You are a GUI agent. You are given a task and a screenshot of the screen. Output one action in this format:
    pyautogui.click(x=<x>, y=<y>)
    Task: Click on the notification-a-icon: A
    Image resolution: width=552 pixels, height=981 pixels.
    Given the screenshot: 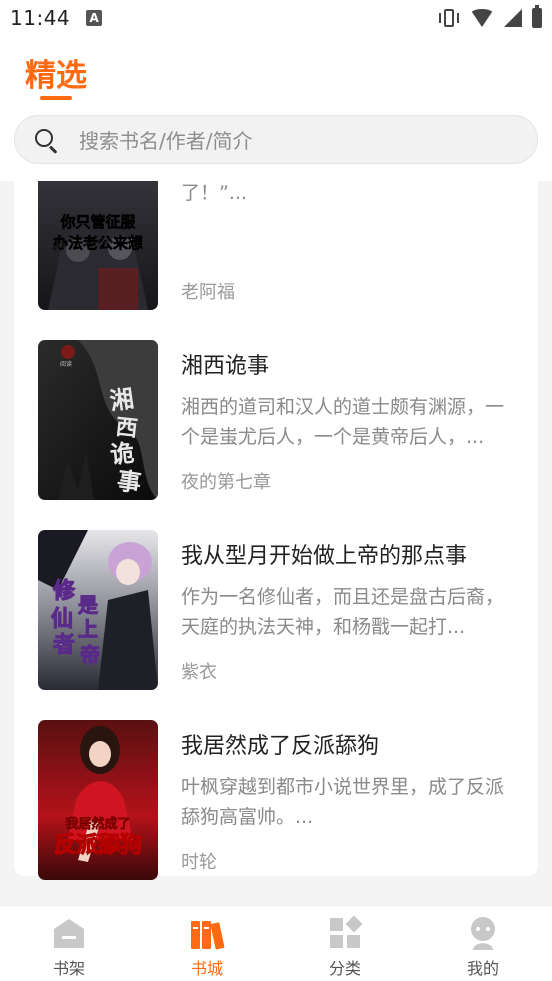 What is the action you would take?
    pyautogui.click(x=94, y=18)
    